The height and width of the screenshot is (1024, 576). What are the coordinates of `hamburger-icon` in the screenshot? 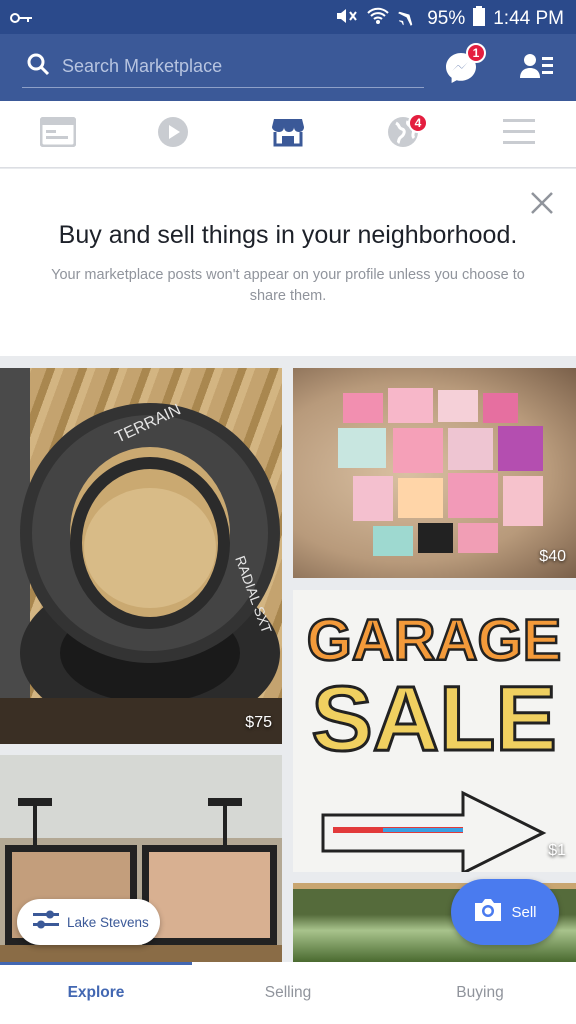 It's located at (518, 134).